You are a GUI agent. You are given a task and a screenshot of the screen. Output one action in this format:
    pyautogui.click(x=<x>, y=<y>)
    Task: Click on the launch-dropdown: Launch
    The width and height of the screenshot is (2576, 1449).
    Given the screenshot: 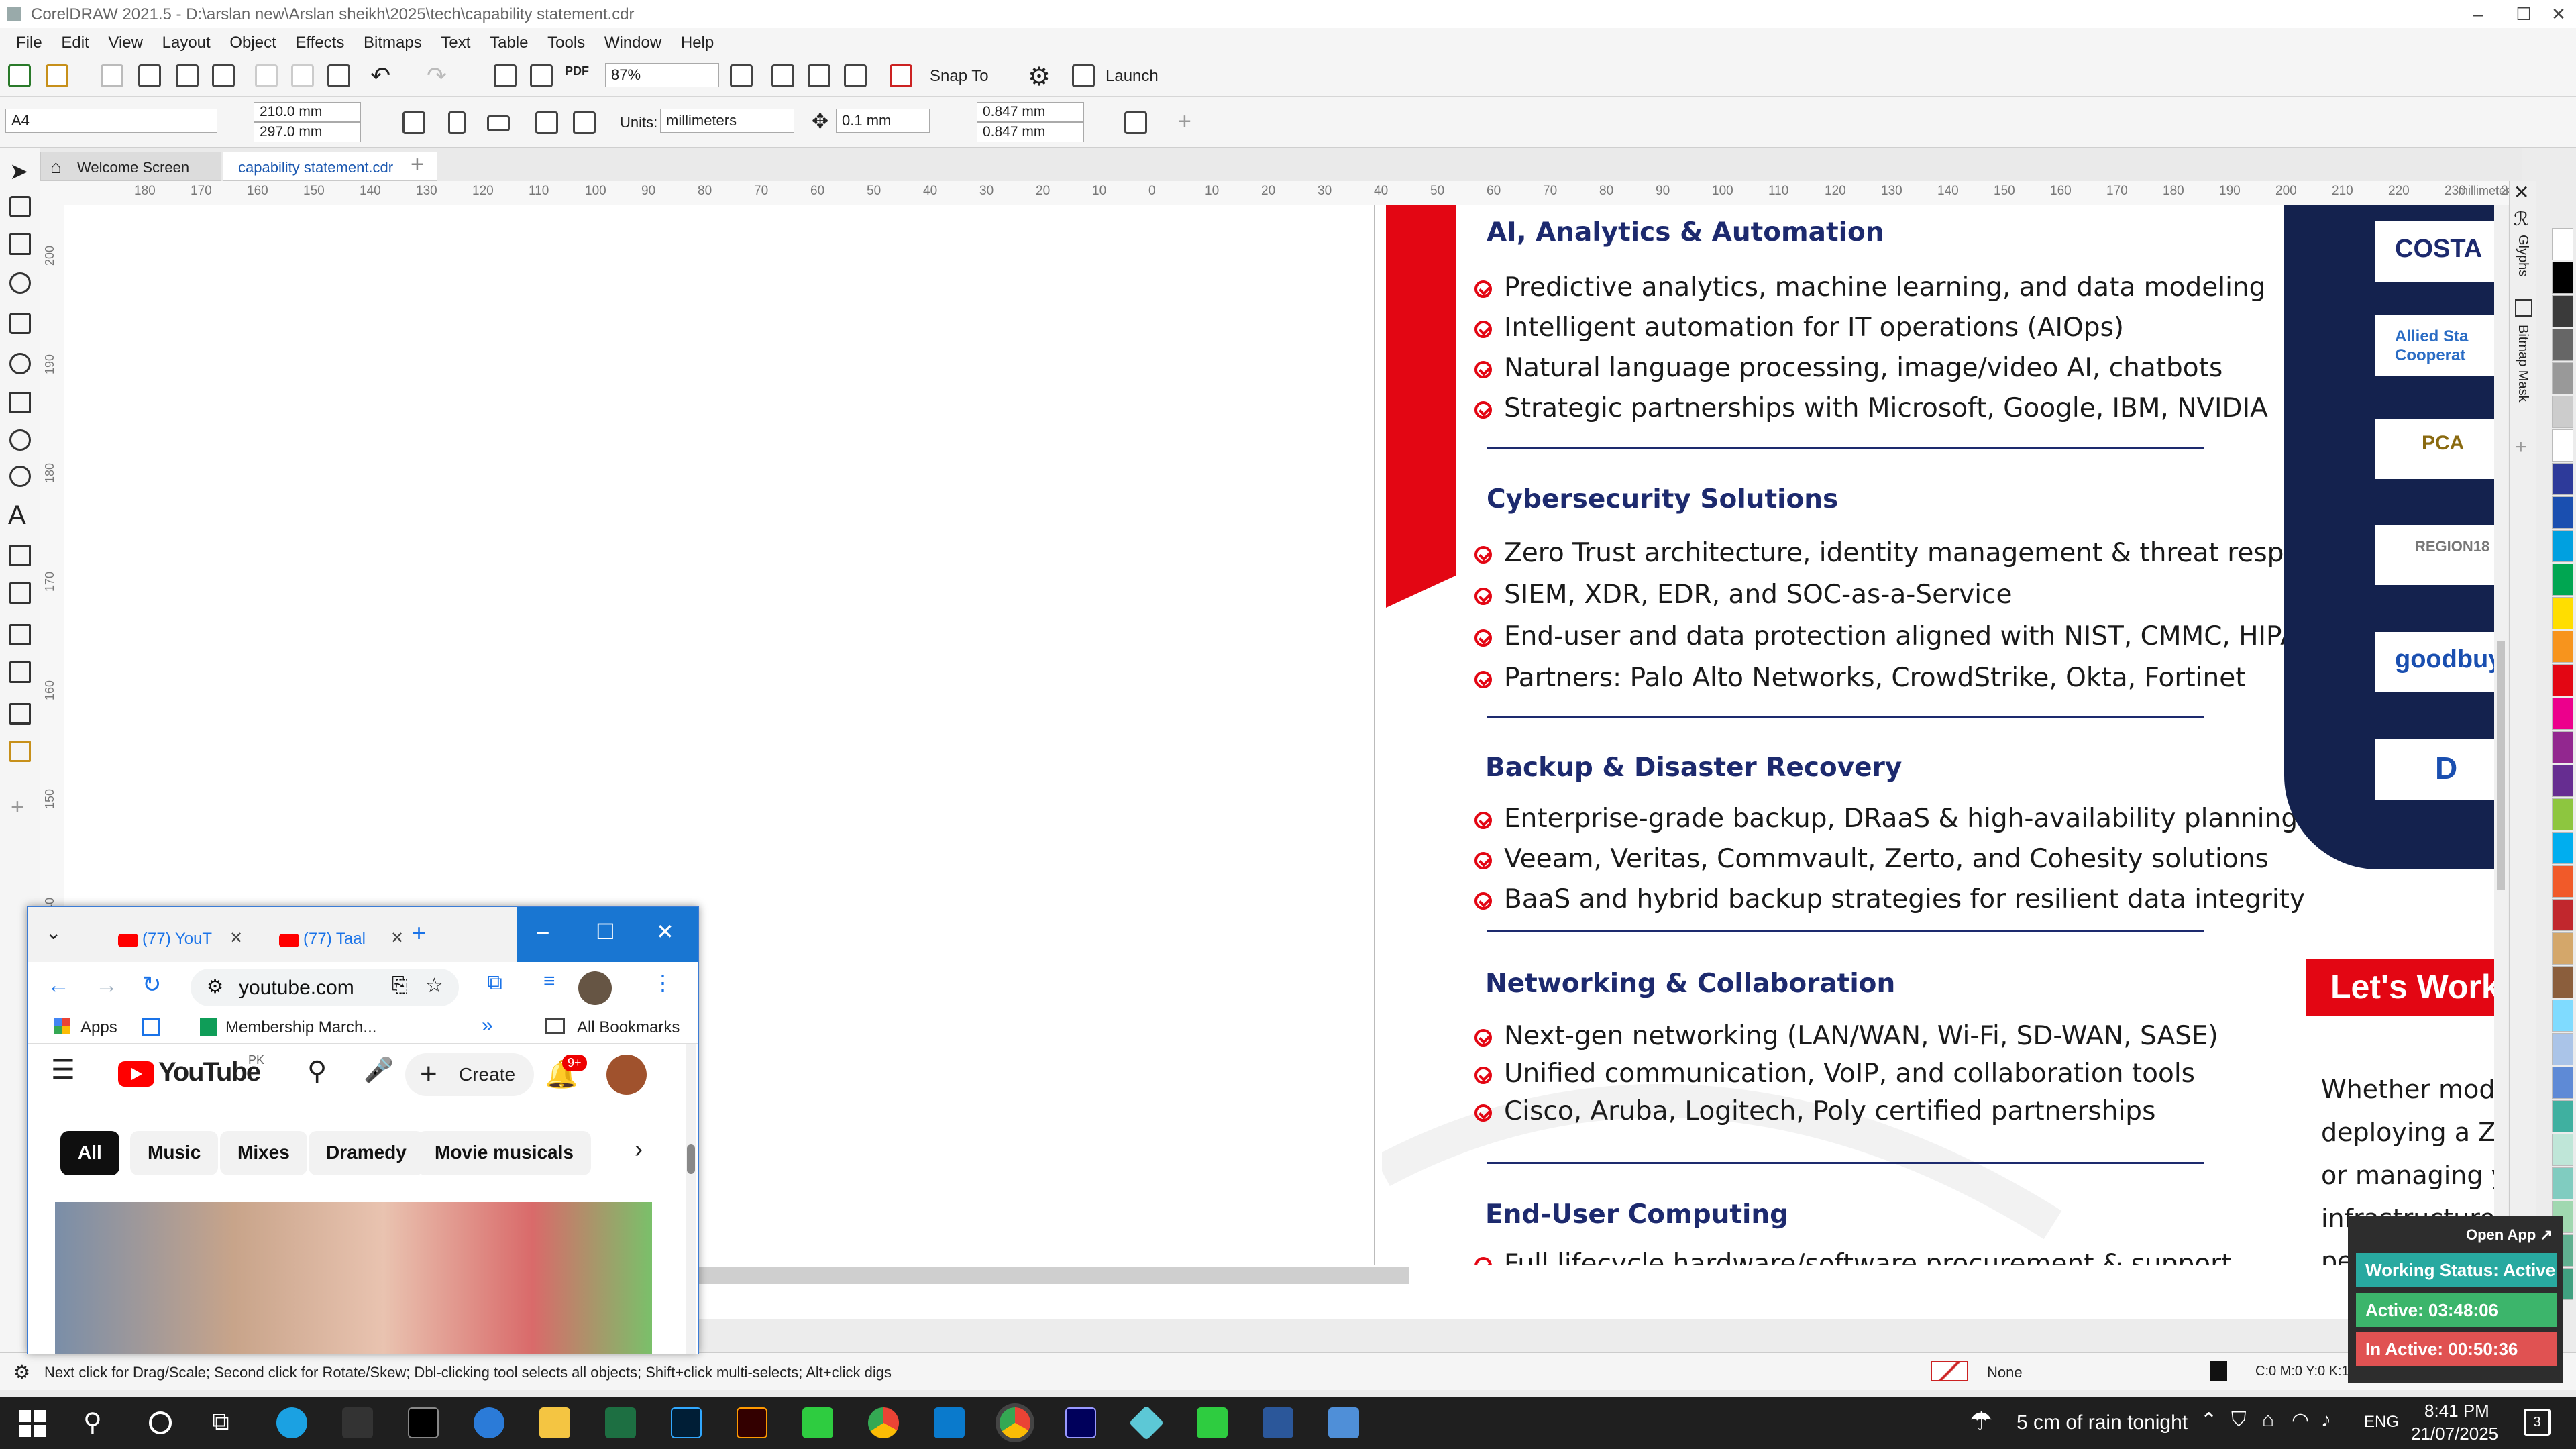 What is the action you would take?
    pyautogui.click(x=1132, y=76)
    